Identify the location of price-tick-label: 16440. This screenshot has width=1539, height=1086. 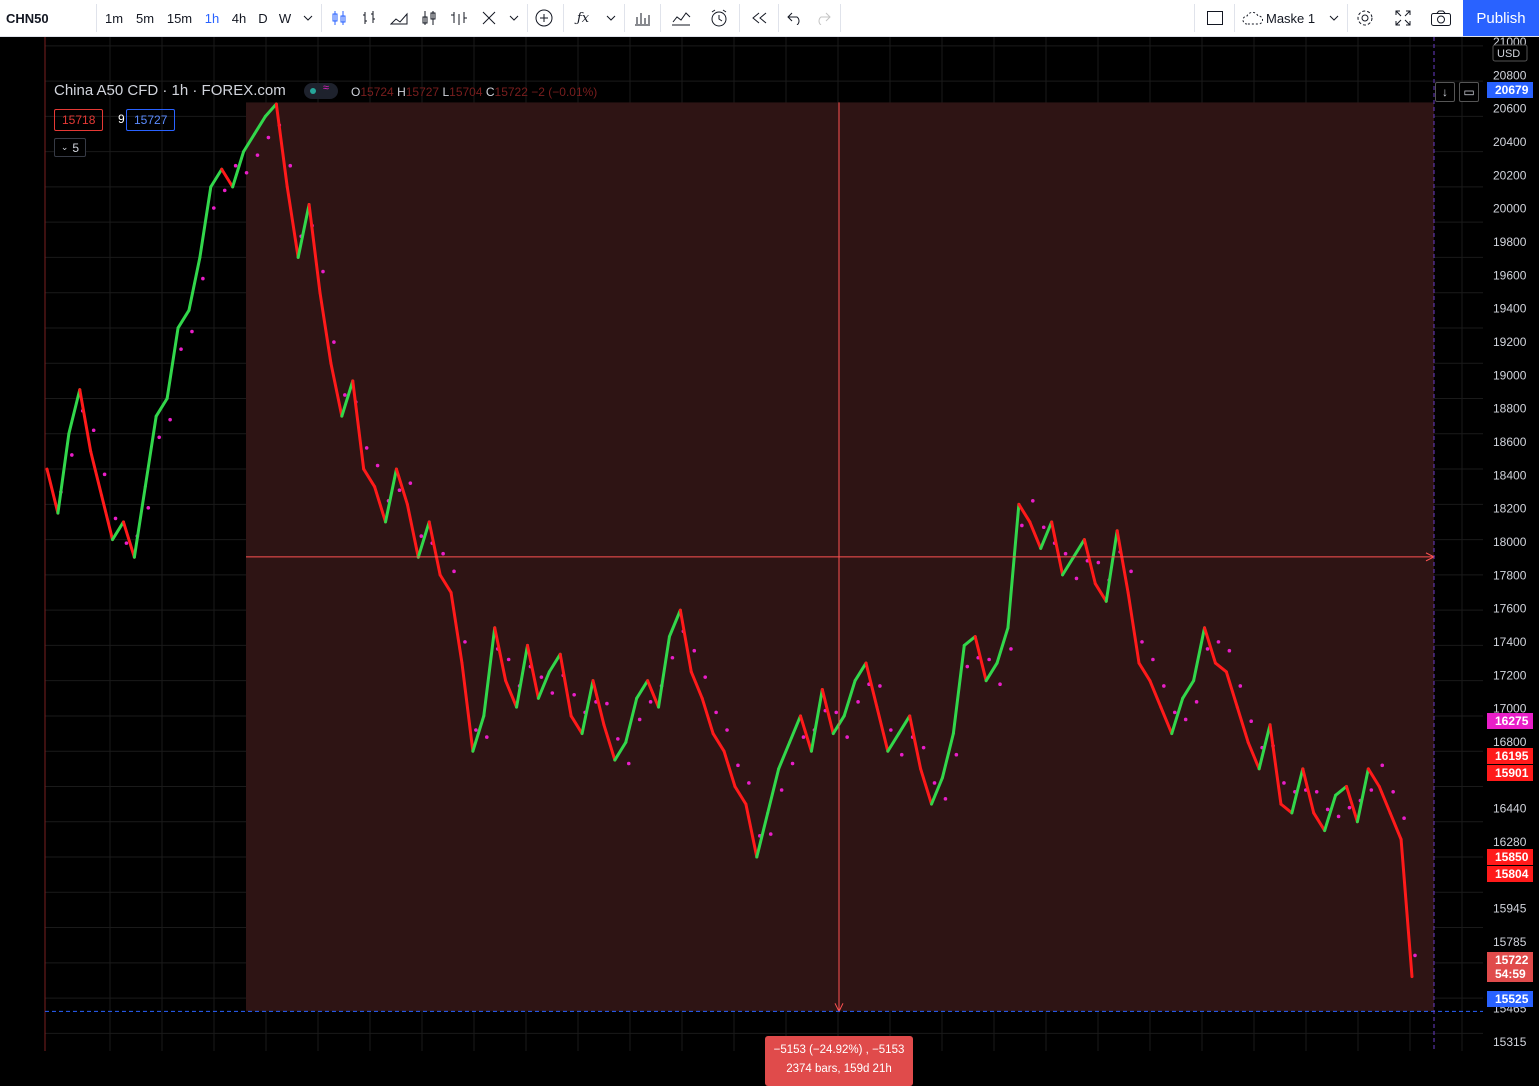
(1510, 809).